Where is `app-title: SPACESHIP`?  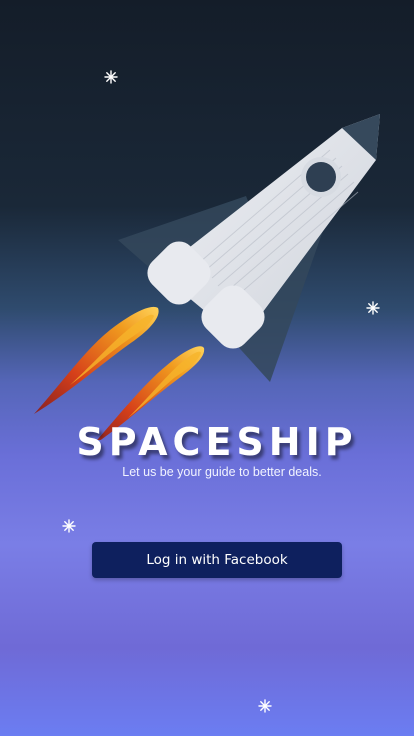 app-title: SPACESHIP is located at coordinates (217, 442).